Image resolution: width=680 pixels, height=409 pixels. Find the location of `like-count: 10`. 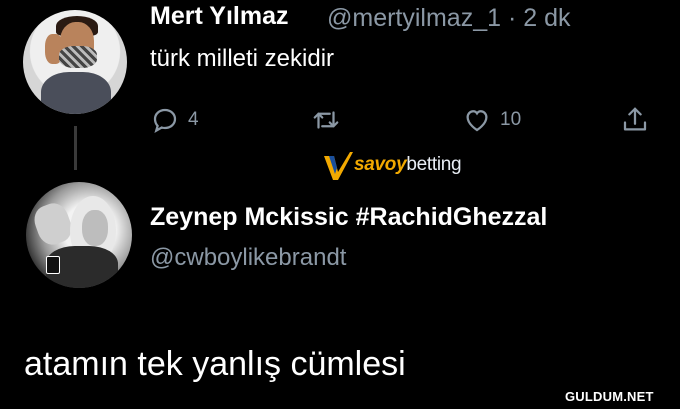

like-count: 10 is located at coordinates (511, 119).